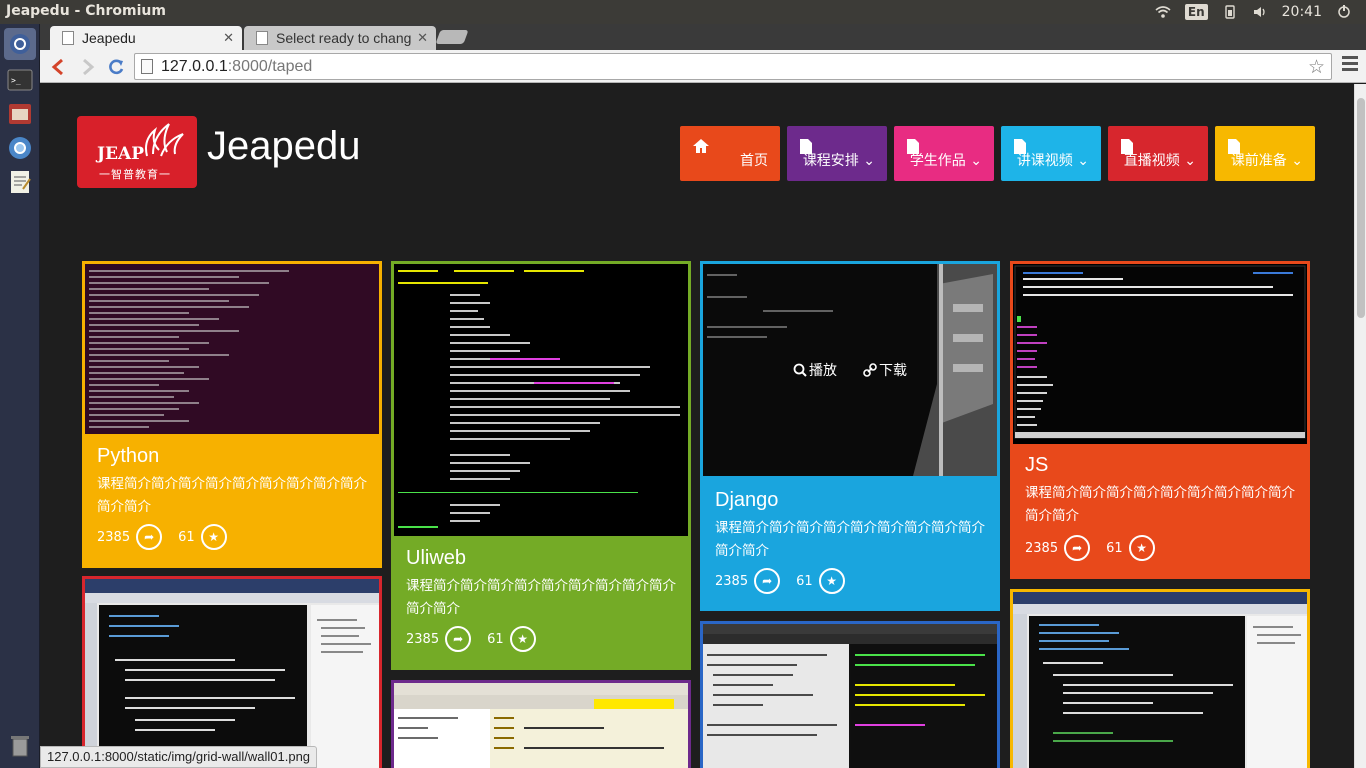  I want to click on site-title: Jeapedu, so click(284, 146).